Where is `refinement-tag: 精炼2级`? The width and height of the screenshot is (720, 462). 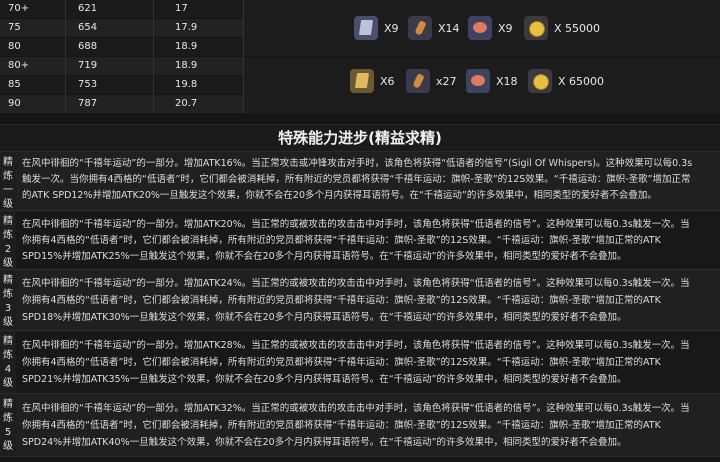
refinement-tag: 精炼2级 is located at coordinates (8, 240).